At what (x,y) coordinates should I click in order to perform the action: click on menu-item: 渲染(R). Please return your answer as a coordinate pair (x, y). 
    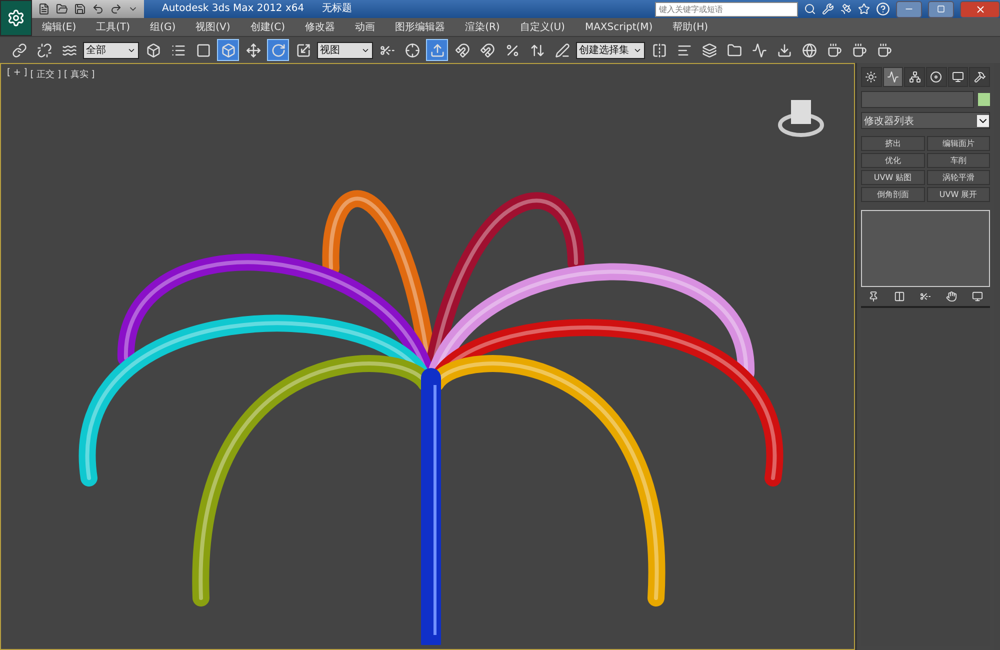
    Looking at the image, I should click on (482, 27).